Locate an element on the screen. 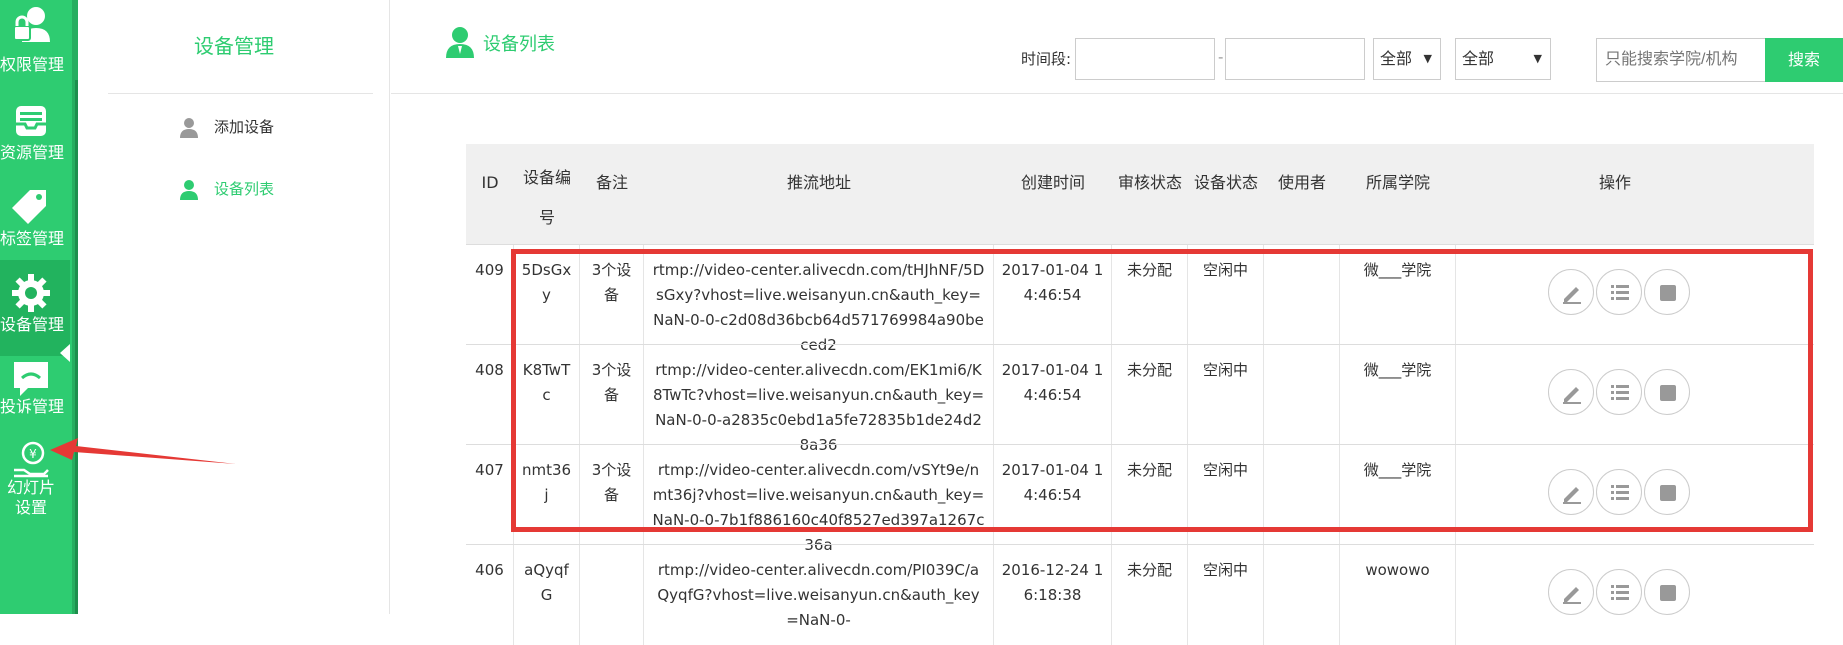 The width and height of the screenshot is (1843, 645). nav-item-complaints: 投诉管理 is located at coordinates (35, 394).